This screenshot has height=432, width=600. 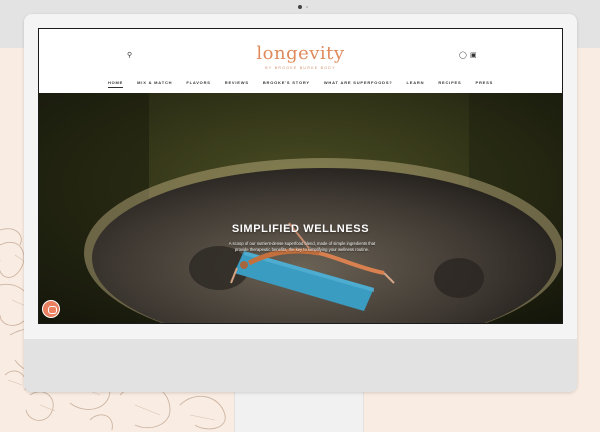 I want to click on site-logo: longevity, so click(x=300, y=53).